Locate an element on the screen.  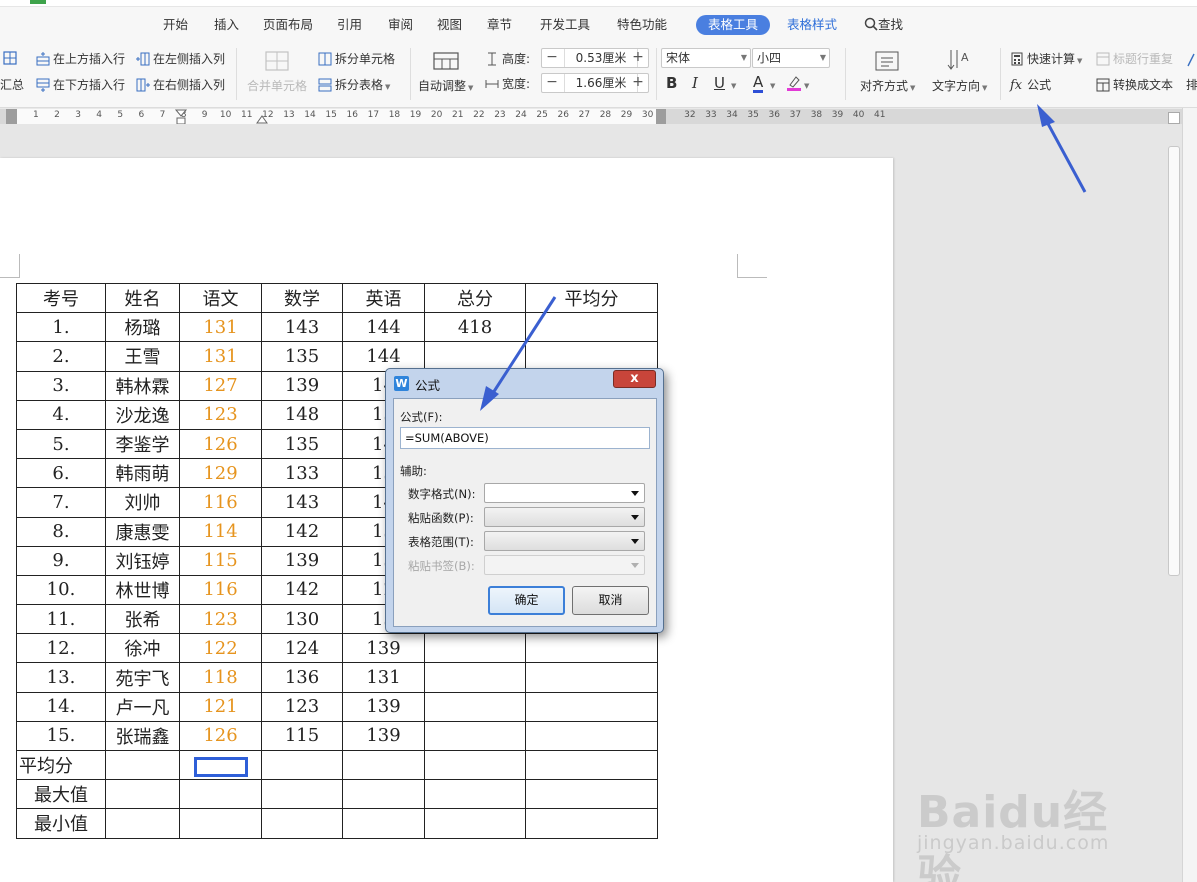
table-cell: 12. is located at coordinates (61, 648).